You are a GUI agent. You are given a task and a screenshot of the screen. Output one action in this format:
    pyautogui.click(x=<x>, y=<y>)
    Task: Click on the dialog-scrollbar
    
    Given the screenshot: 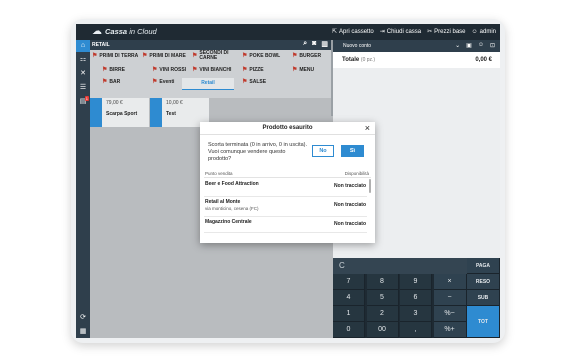 What is the action you would take?
    pyautogui.click(x=370, y=186)
    